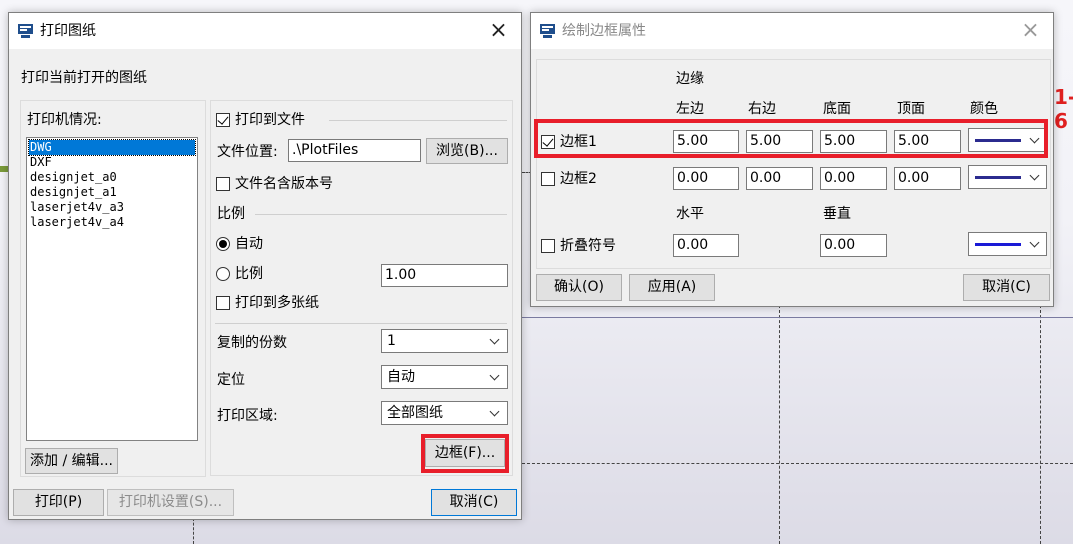 Image resolution: width=1073 pixels, height=544 pixels. Describe the element at coordinates (837, 109) in the screenshot. I see `column-bottom: 底面` at that location.